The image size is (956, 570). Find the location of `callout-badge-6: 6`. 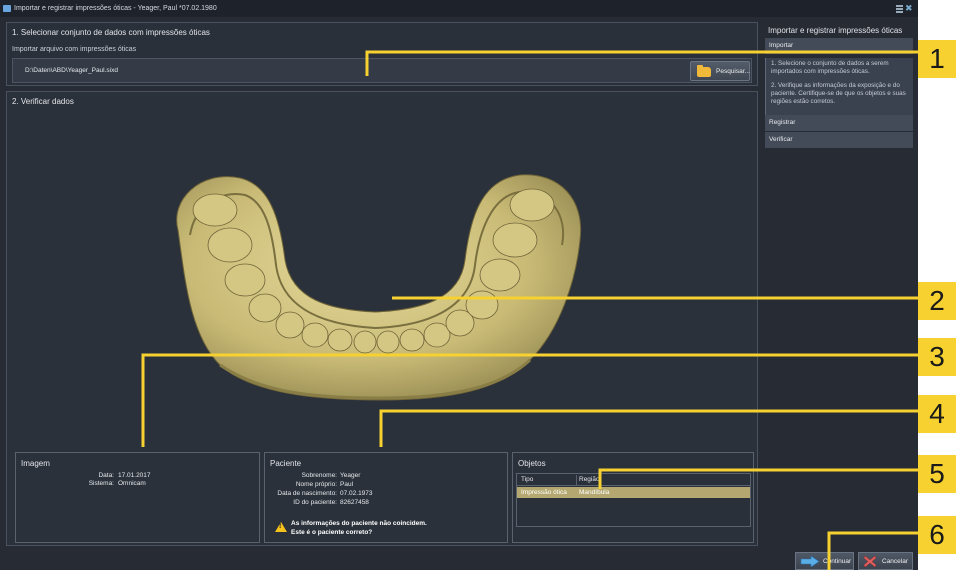

callout-badge-6: 6 is located at coordinates (937, 535).